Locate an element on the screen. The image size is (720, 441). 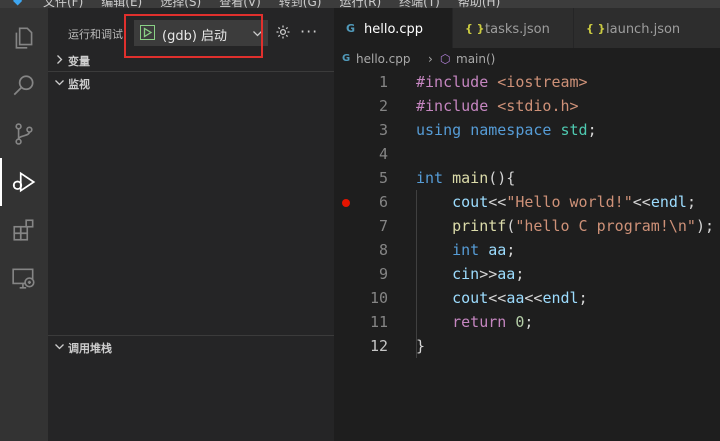
call-stack-section-header: 调用堆栈 is located at coordinates (191, 346).